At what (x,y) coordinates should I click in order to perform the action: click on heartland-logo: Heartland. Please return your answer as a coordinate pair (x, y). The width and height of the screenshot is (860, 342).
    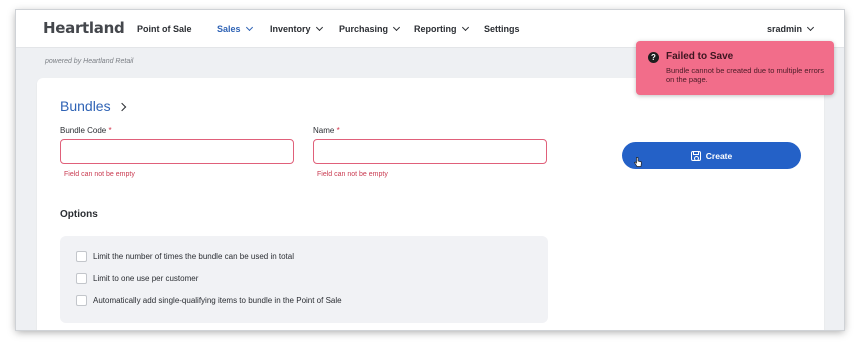
    Looking at the image, I should click on (84, 28).